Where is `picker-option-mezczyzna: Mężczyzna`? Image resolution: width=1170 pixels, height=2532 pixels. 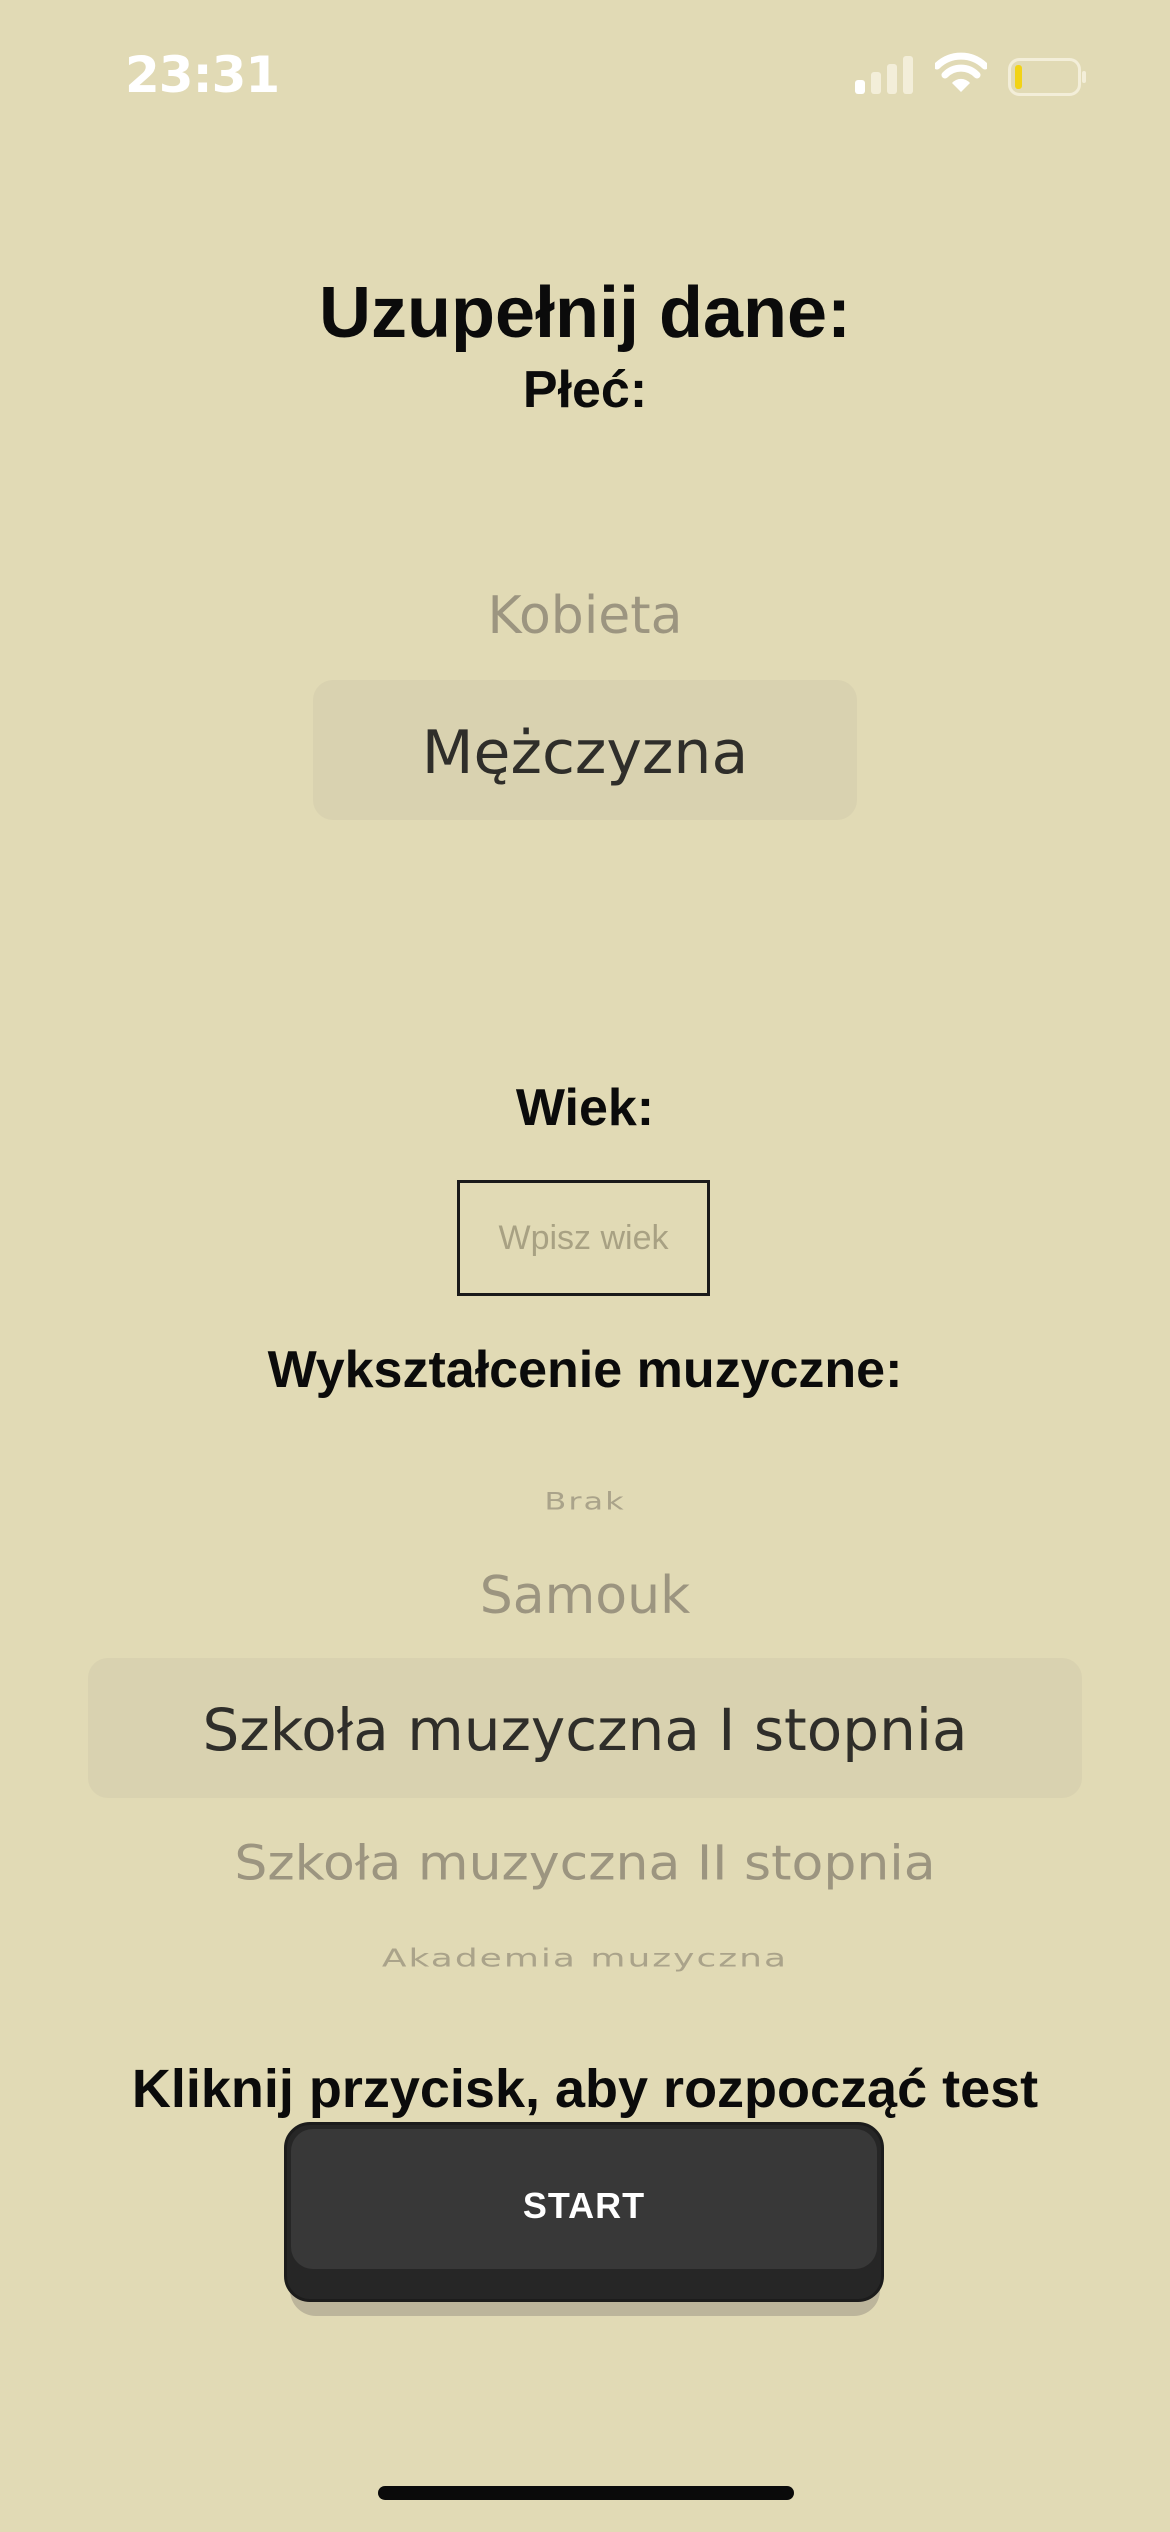
picker-option-mezczyzna: Mężczyzna is located at coordinates (585, 753).